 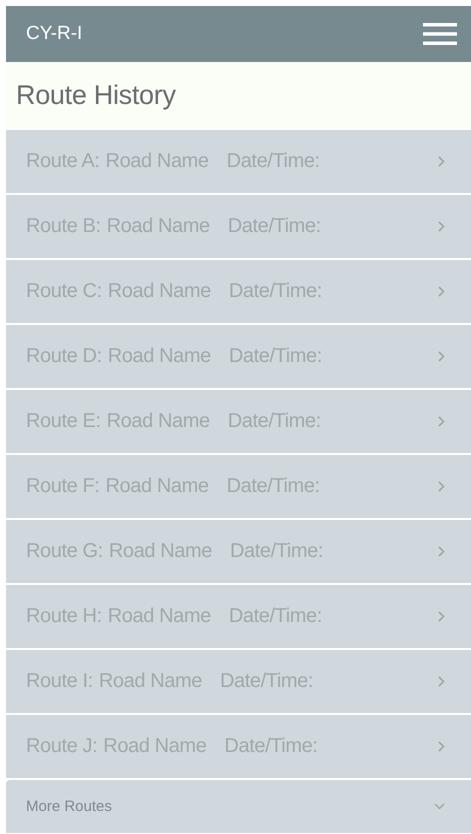 What do you see at coordinates (238, 806) in the screenshot?
I see `more-routes-row: More Routes` at bounding box center [238, 806].